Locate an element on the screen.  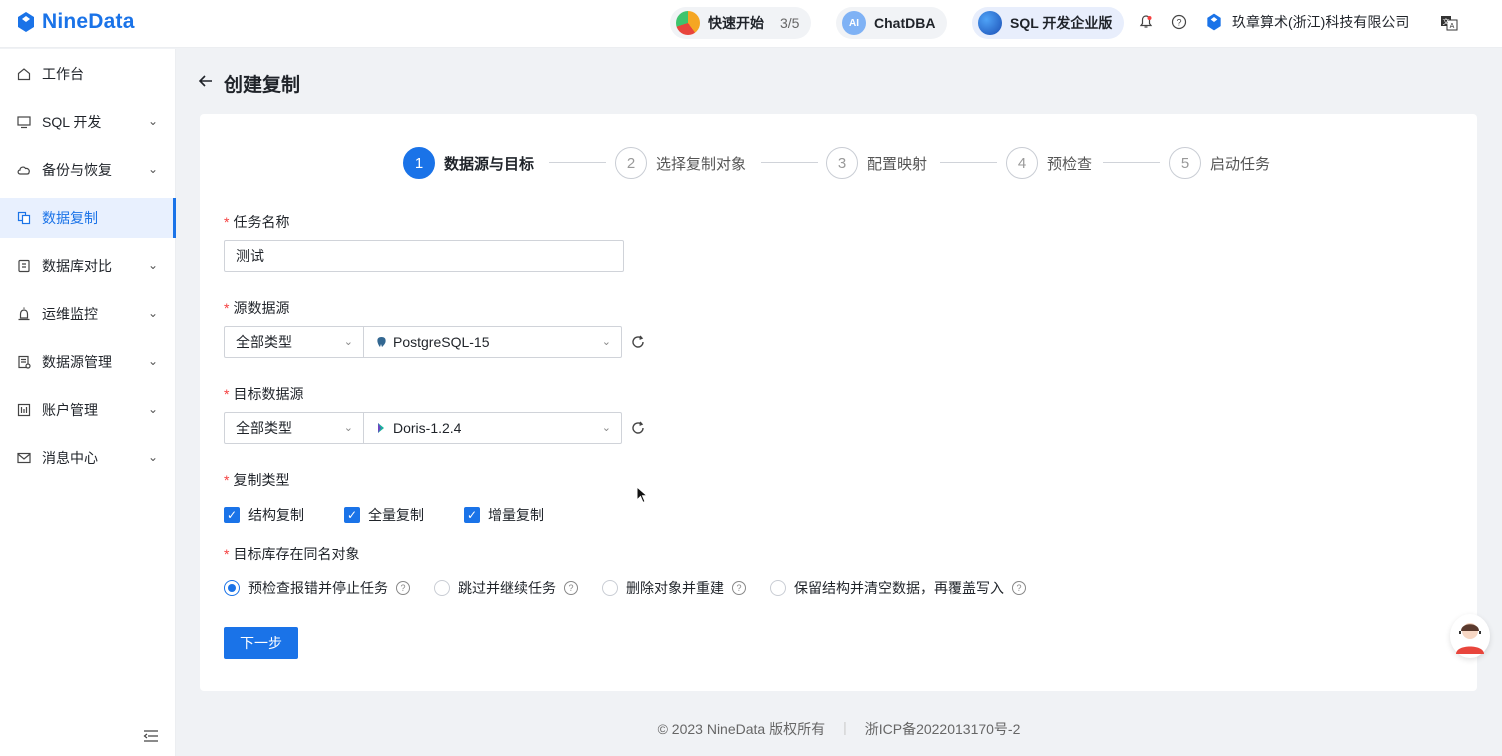
postgresql-icon is located at coordinates (381, 342).